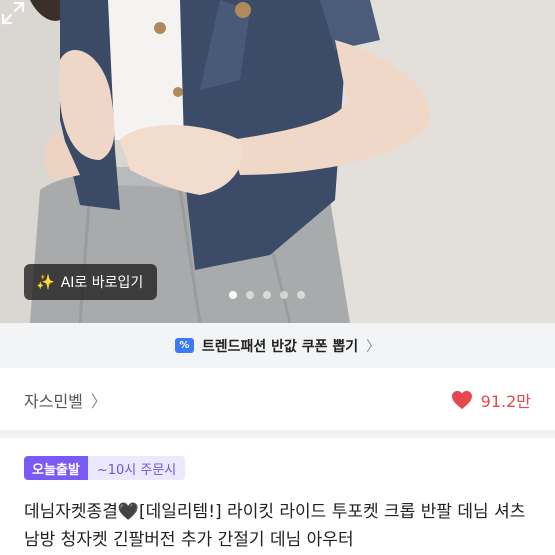 The width and height of the screenshot is (555, 555). What do you see at coordinates (277, 434) in the screenshot?
I see `section-divider` at bounding box center [277, 434].